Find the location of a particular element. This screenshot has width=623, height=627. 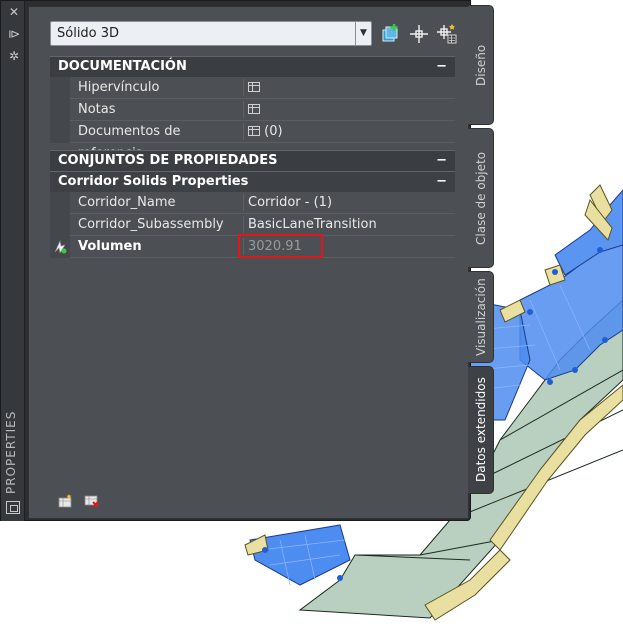

property-row: Documentos de referencia (0) is located at coordinates (252, 141).